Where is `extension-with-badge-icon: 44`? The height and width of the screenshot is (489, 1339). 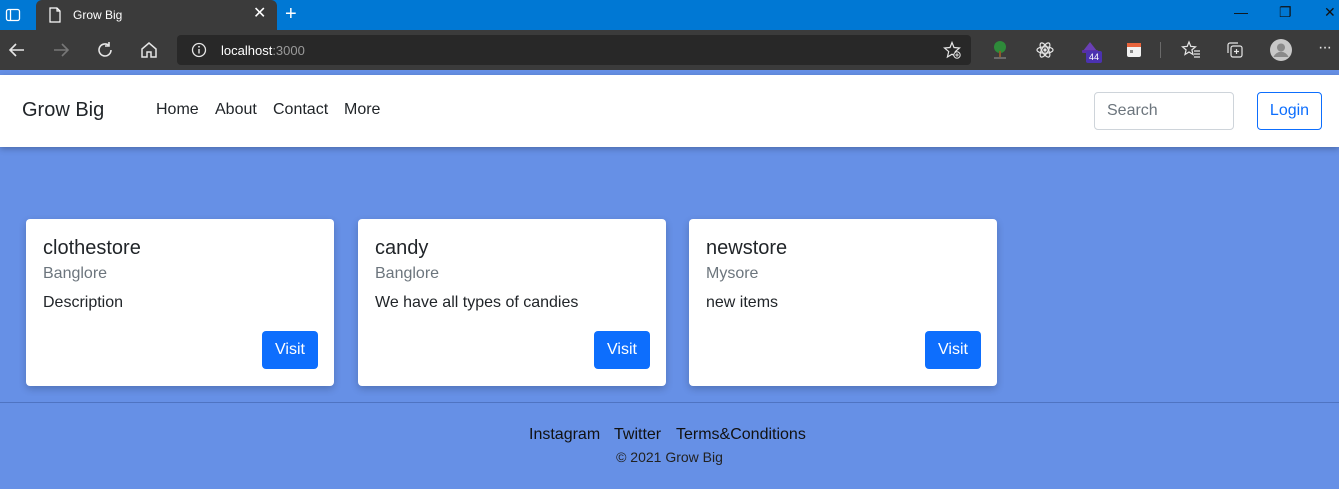 extension-with-badge-icon: 44 is located at coordinates (1092, 50).